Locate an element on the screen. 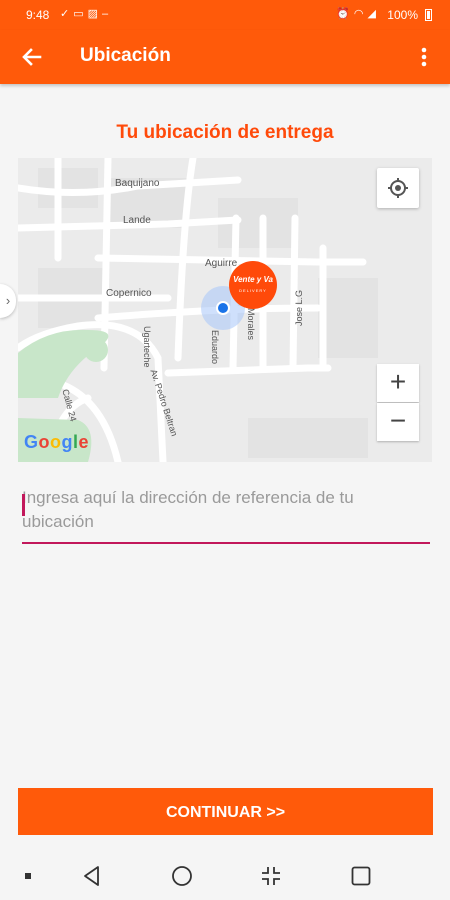  street-label: Ugarteche is located at coordinates (147, 347).